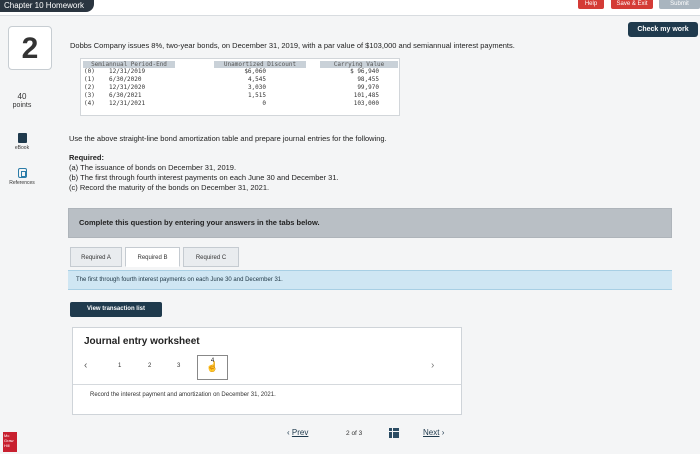 Image resolution: width=700 pixels, height=454 pixels. What do you see at coordinates (116, 309) in the screenshot?
I see `view-transaction-list-button: View transaction list` at bounding box center [116, 309].